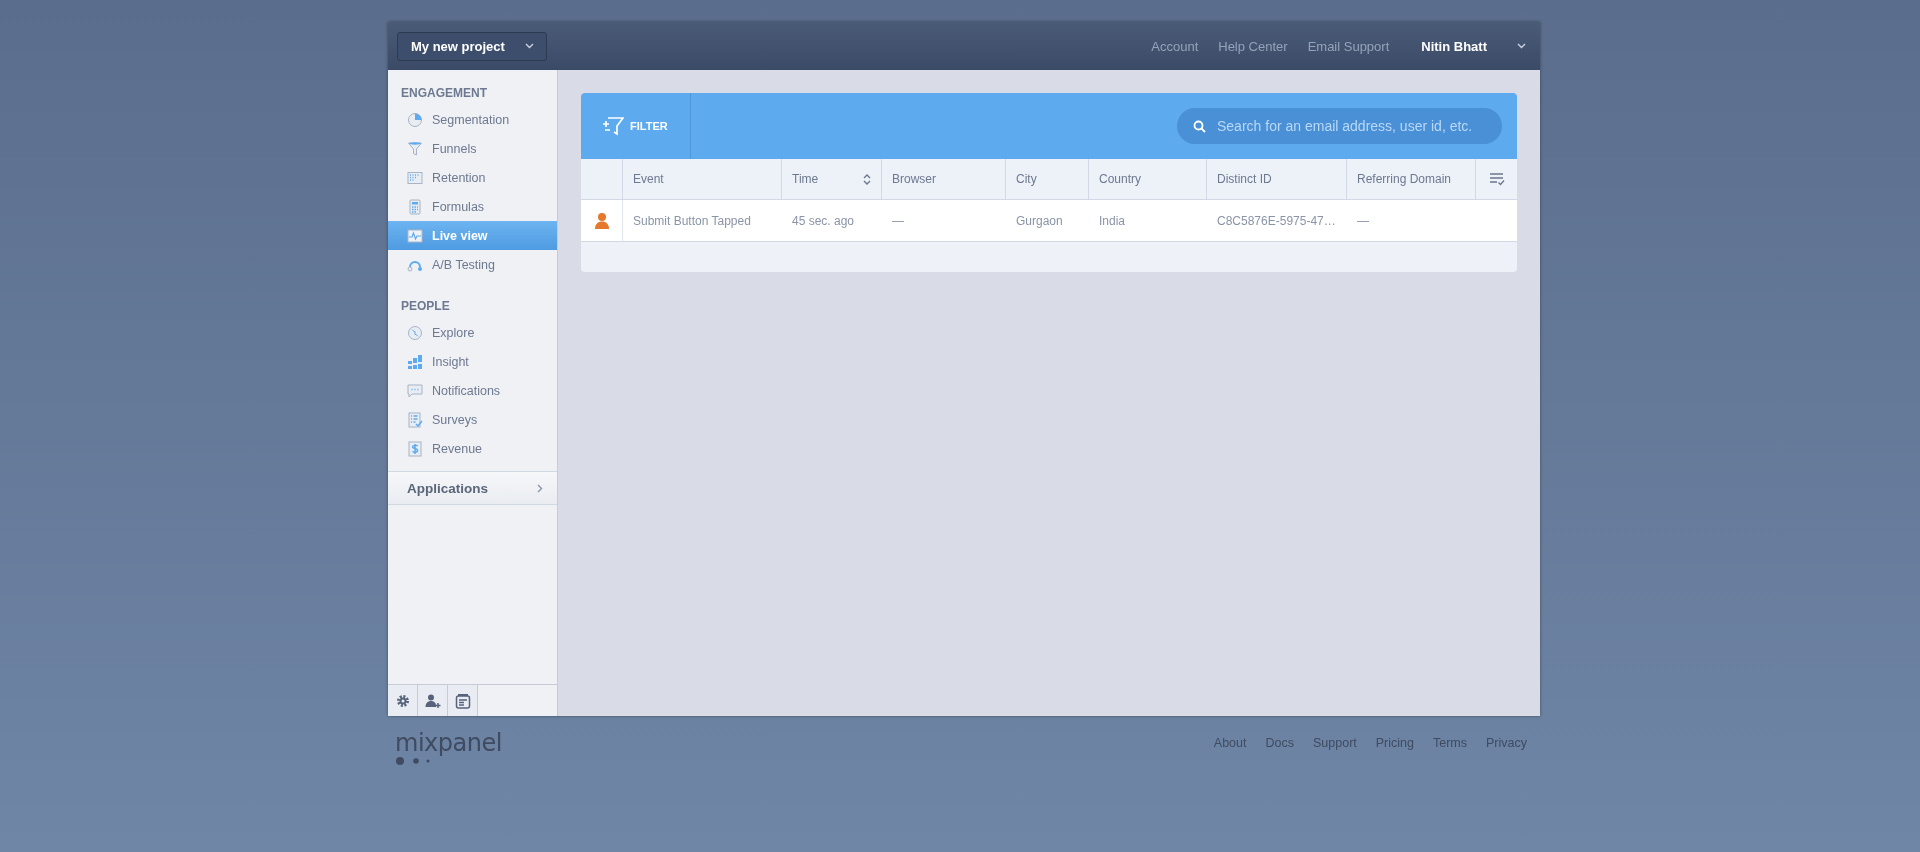  I want to click on footer-link: Terms, so click(1450, 743).